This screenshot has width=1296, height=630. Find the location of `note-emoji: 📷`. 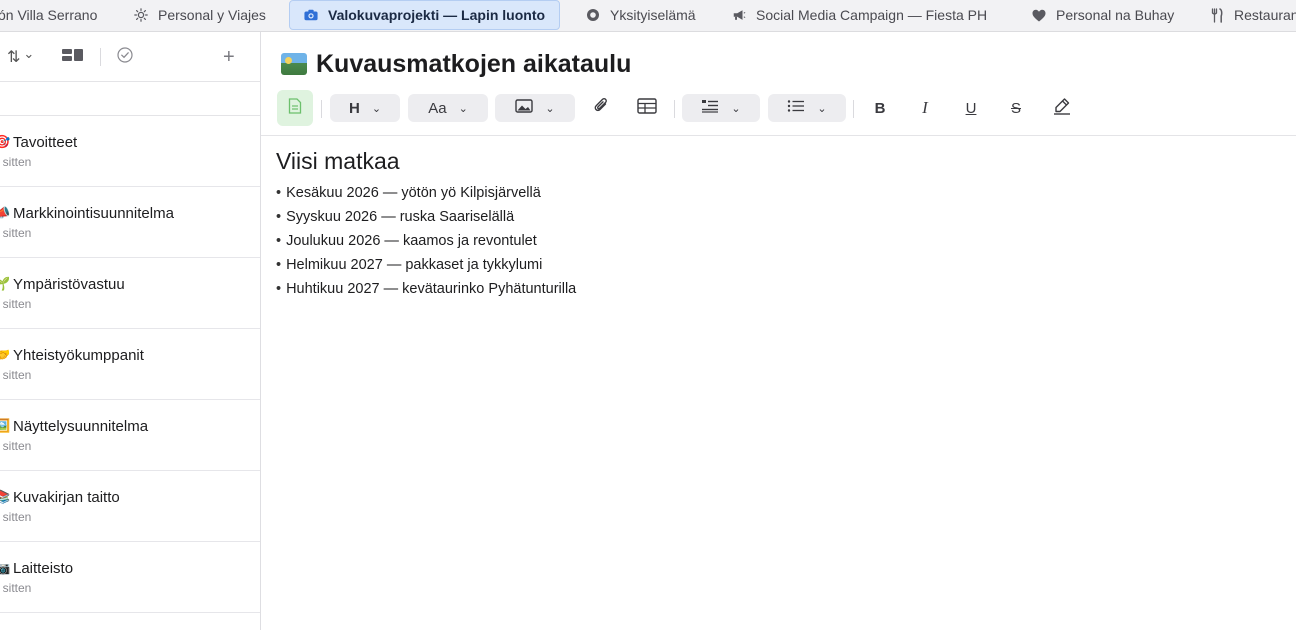

note-emoji: 📷 is located at coordinates (5, 567).